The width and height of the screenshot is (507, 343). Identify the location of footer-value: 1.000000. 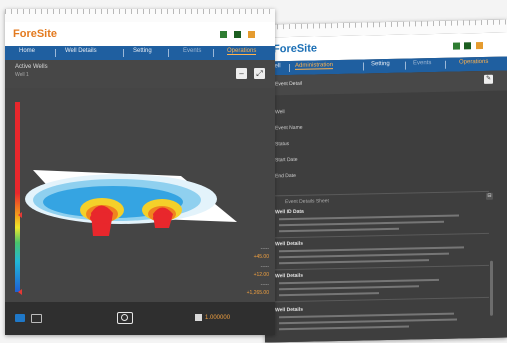
(218, 318).